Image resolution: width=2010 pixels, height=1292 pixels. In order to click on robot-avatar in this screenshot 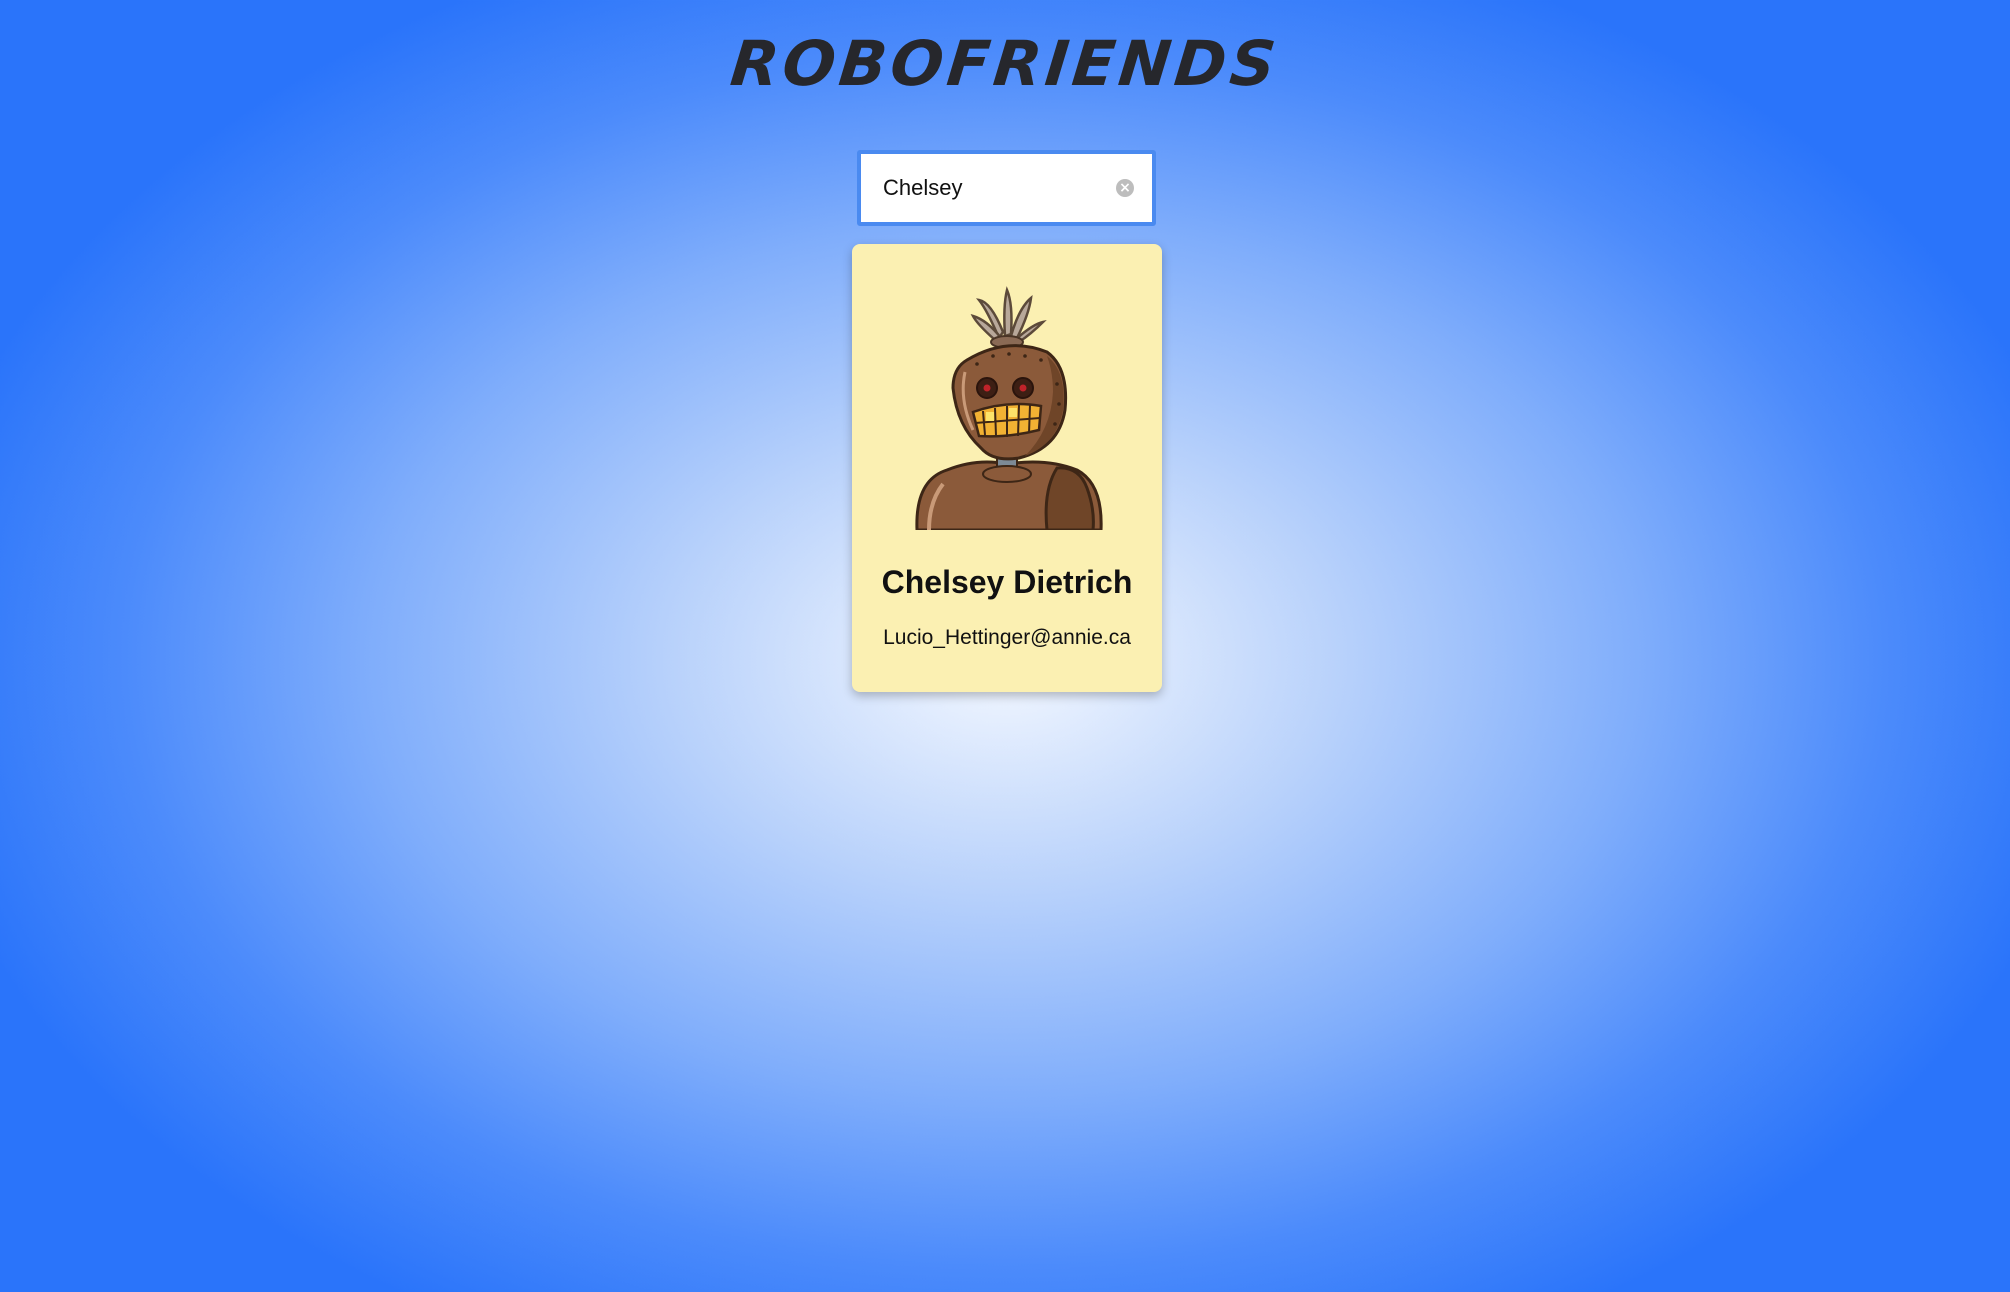, I will do `click(1009, 408)`.